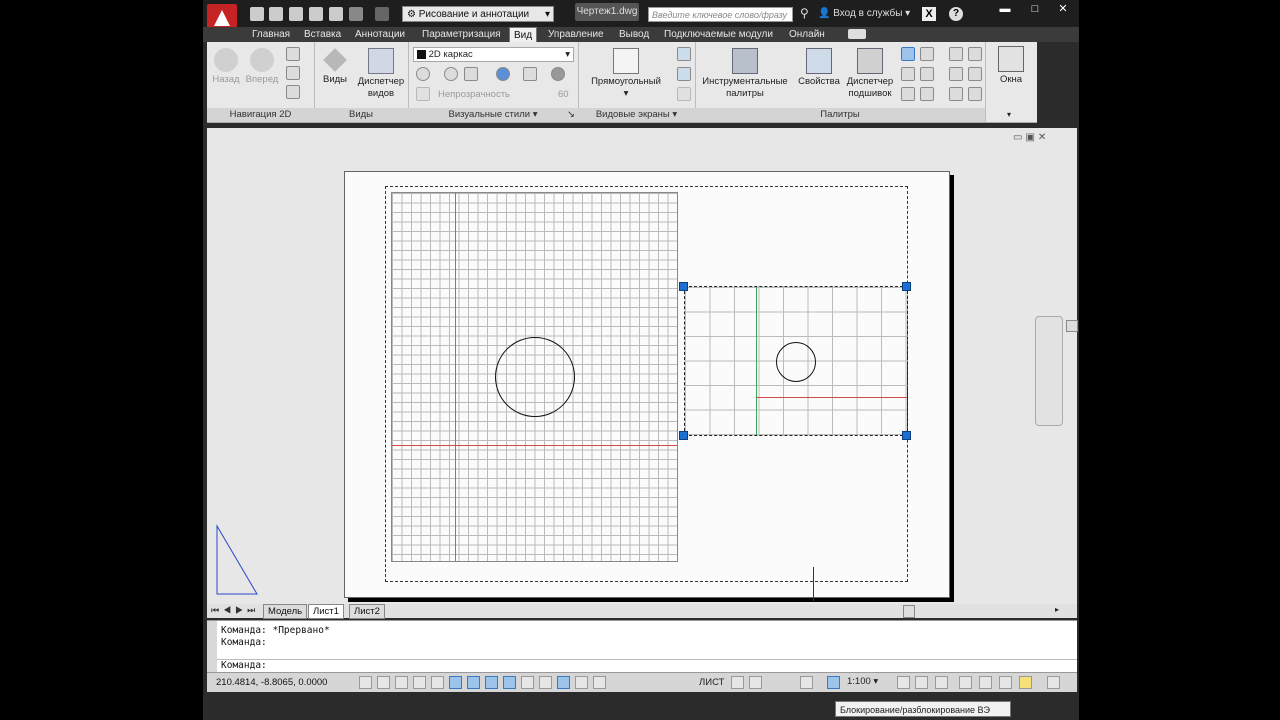 The height and width of the screenshot is (720, 1280). Describe the element at coordinates (367, 611) in the screenshot. I see `tab-layout2: Лист2` at that location.